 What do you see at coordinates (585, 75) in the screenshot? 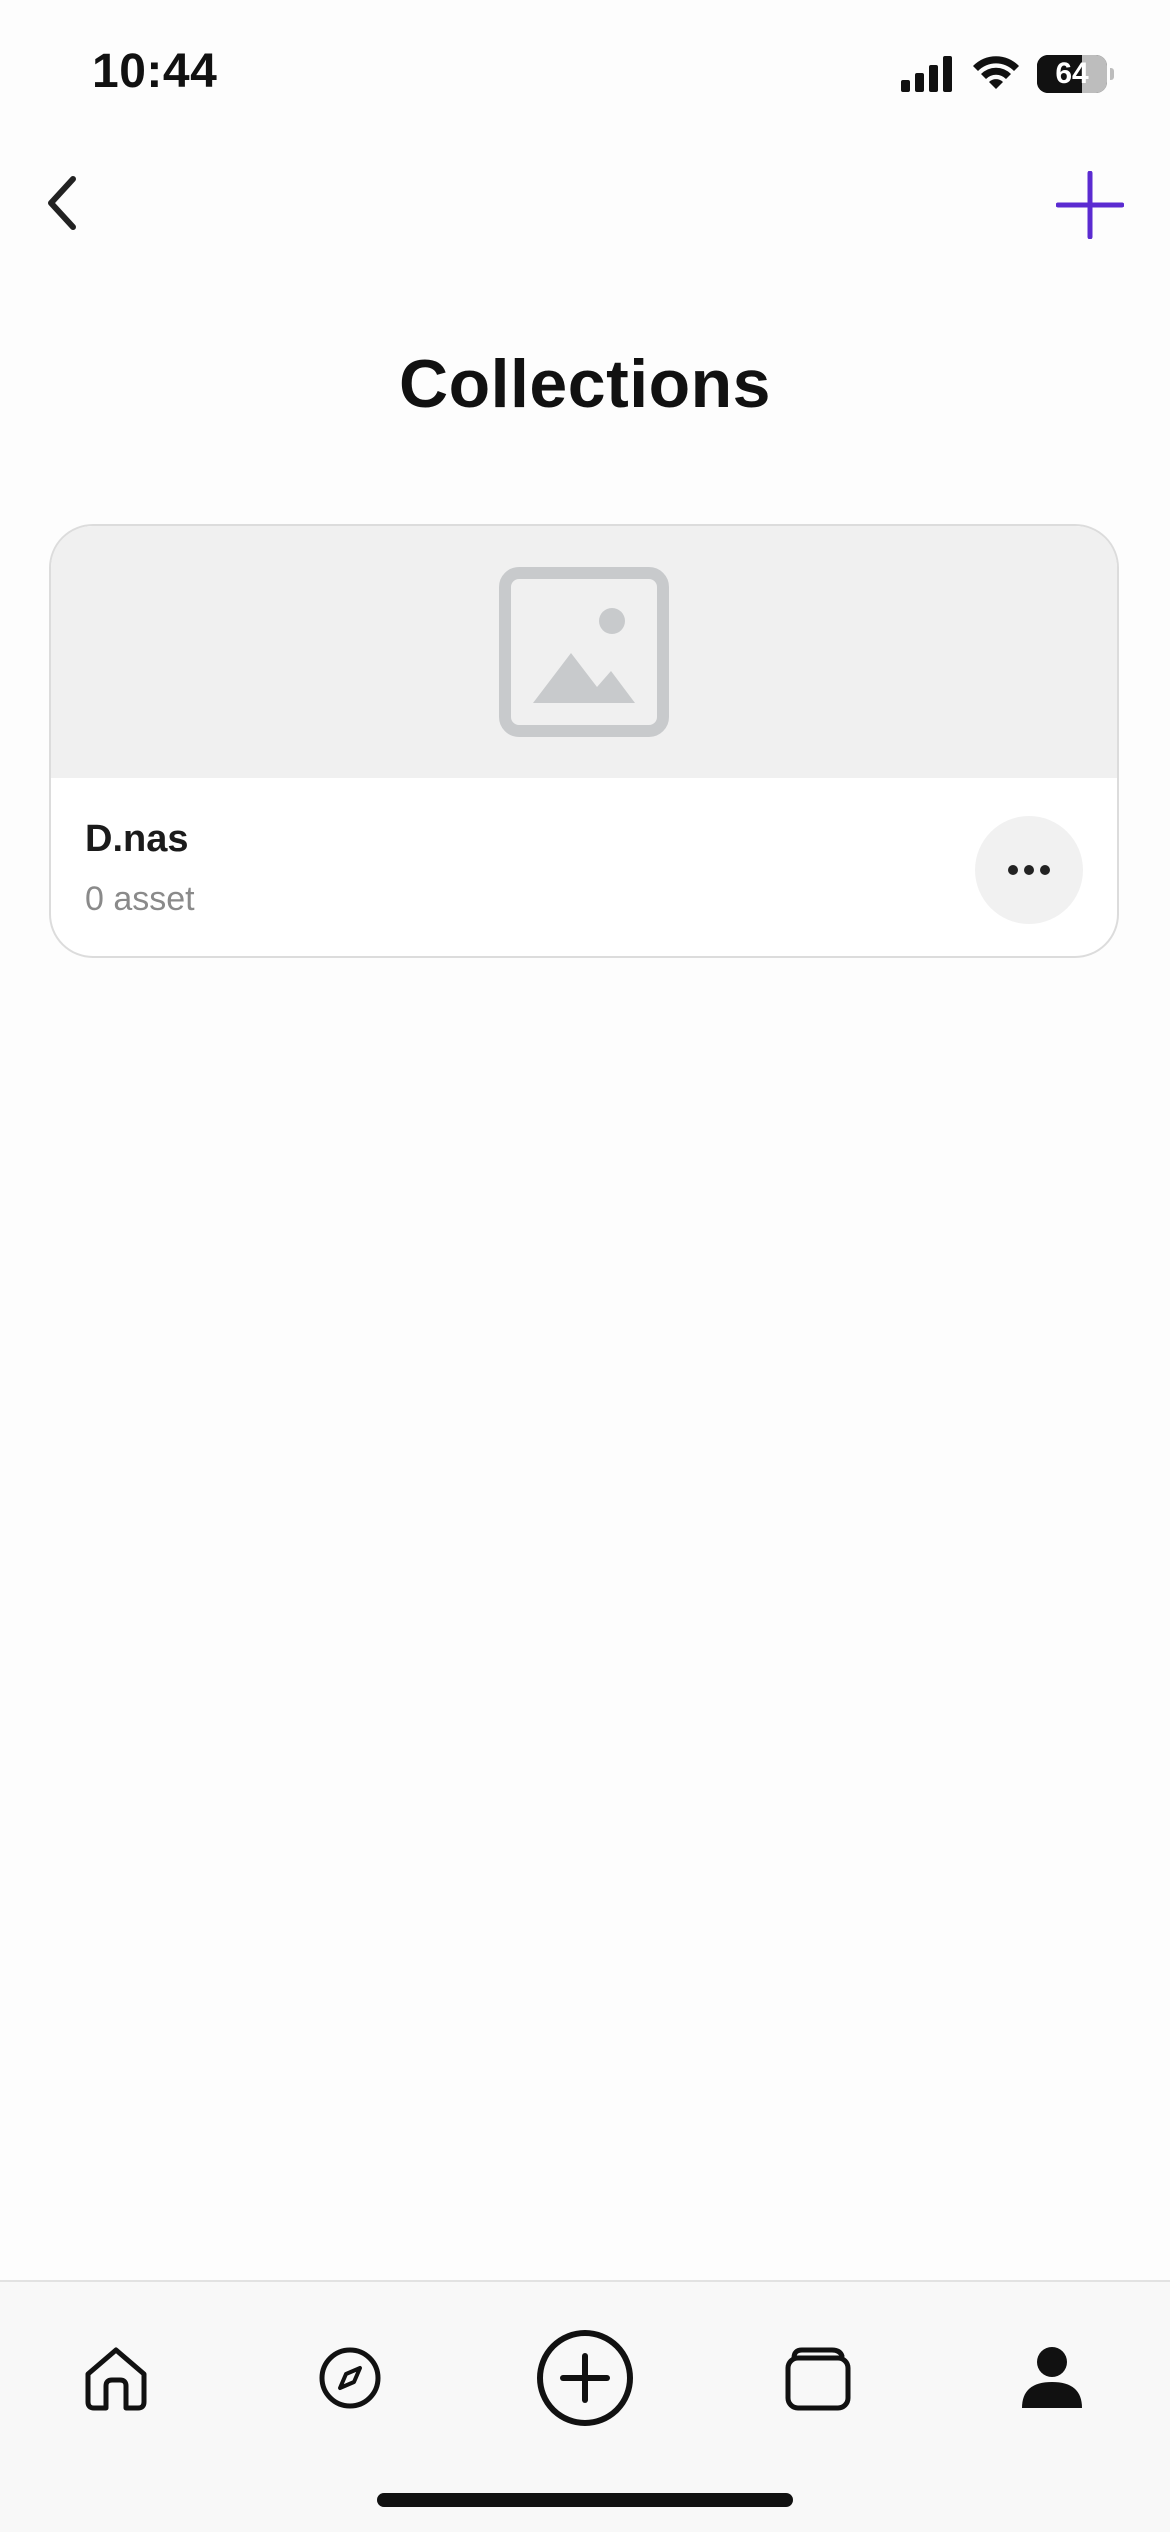
I see `status-bar: 10:44 64` at bounding box center [585, 75].